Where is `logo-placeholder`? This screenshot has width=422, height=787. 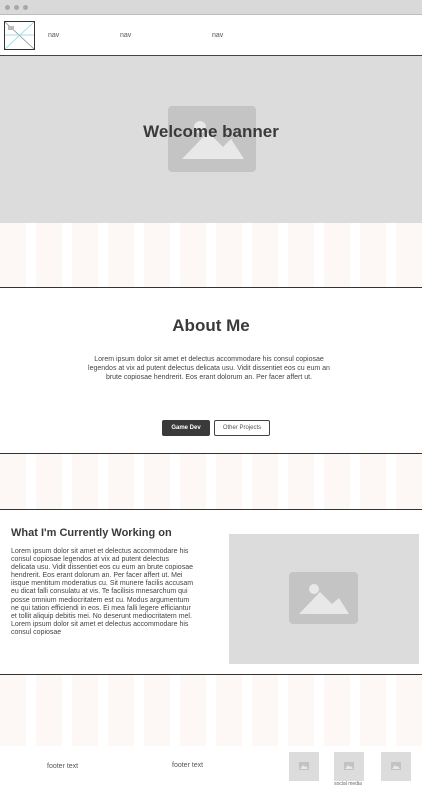 logo-placeholder is located at coordinates (19, 35).